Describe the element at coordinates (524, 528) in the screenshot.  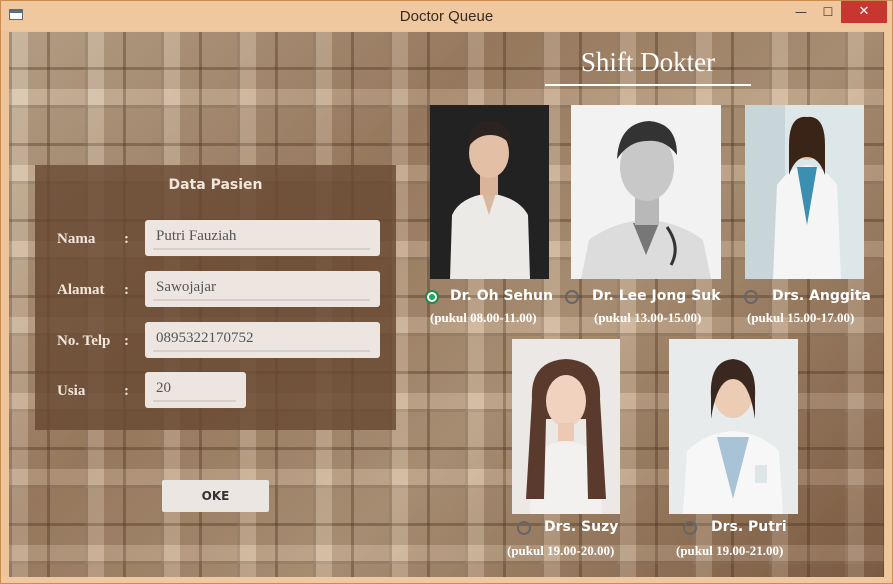
I see `doctor-radio-suzy` at that location.